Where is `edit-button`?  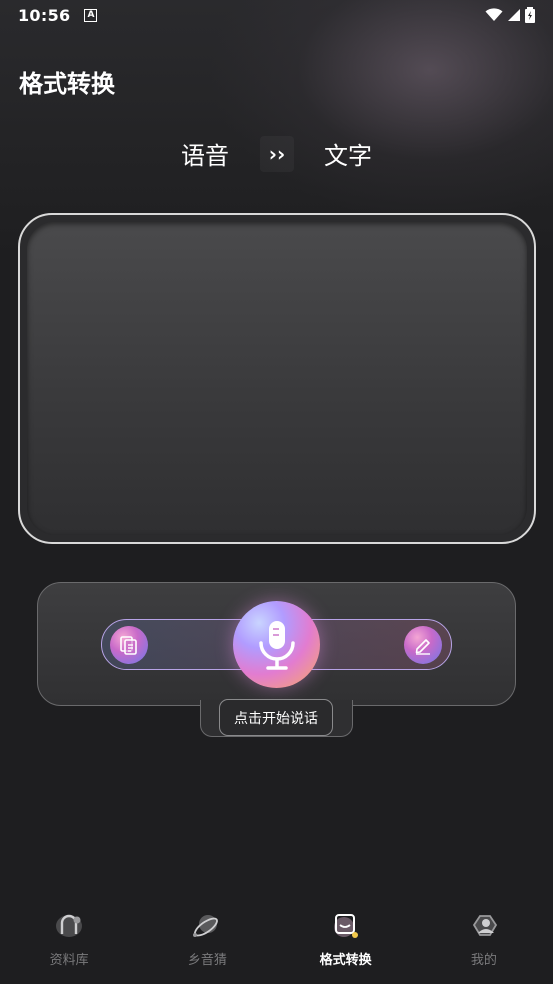 edit-button is located at coordinates (423, 645).